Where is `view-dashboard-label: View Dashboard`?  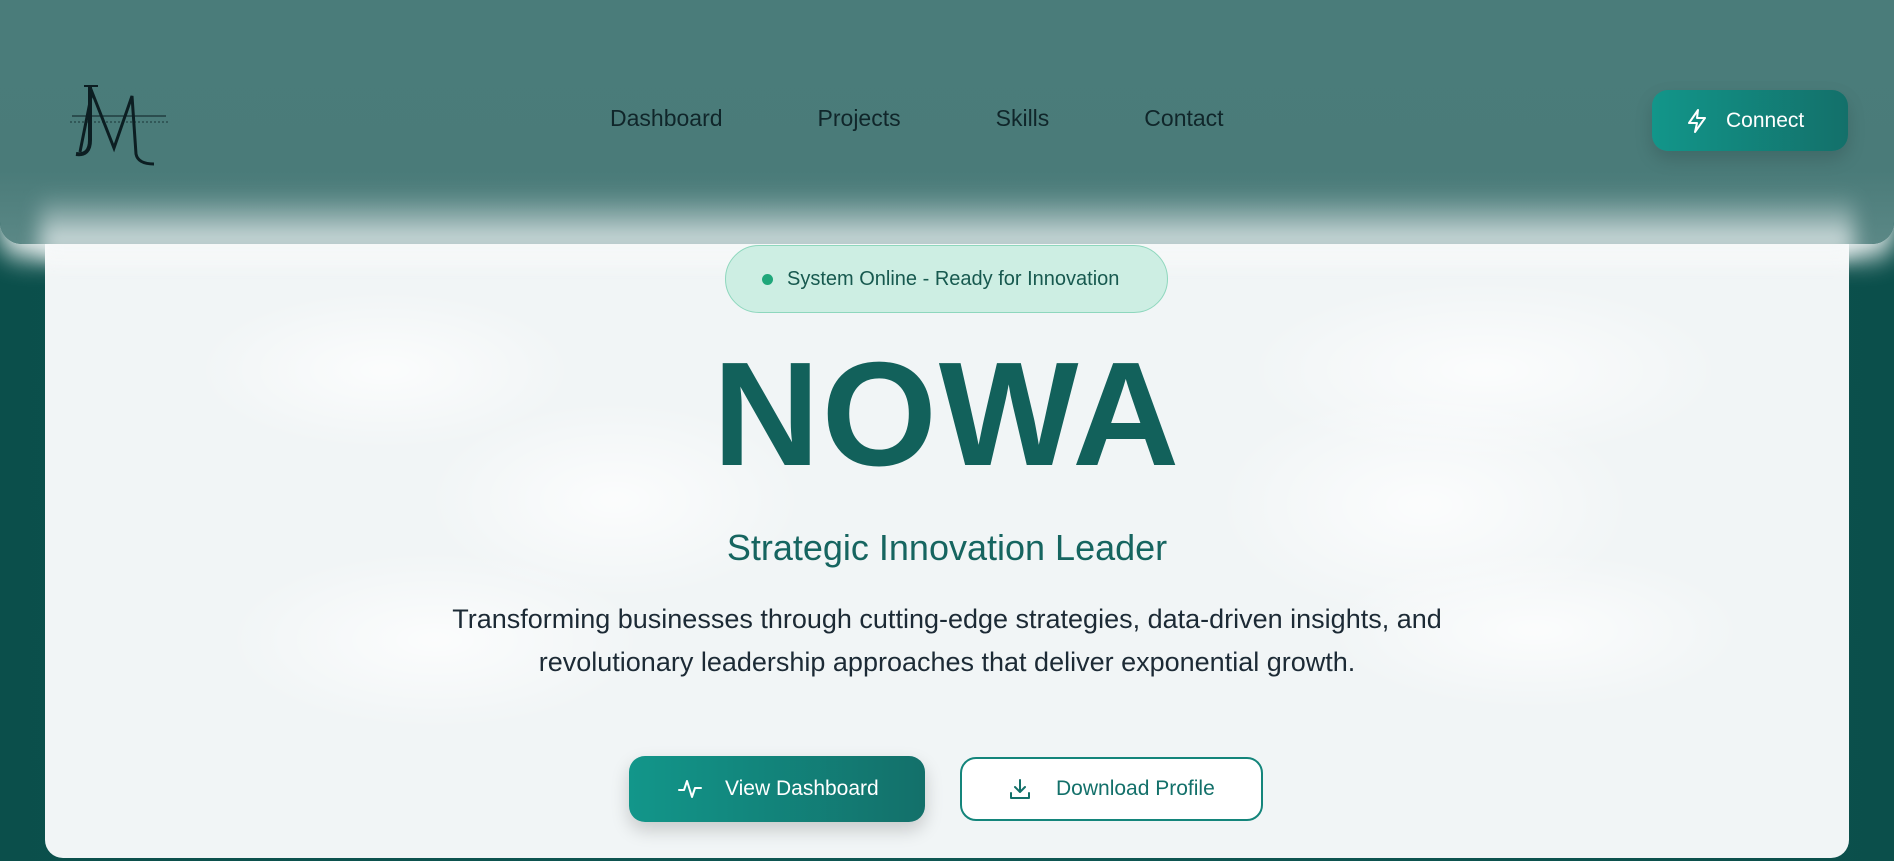
view-dashboard-label: View Dashboard is located at coordinates (802, 788).